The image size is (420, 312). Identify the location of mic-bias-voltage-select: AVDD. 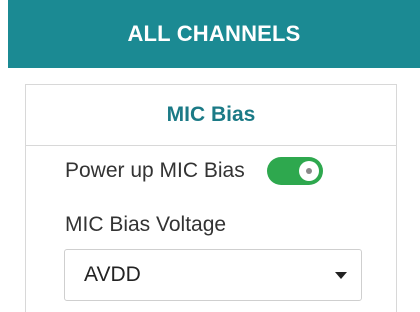
(213, 275).